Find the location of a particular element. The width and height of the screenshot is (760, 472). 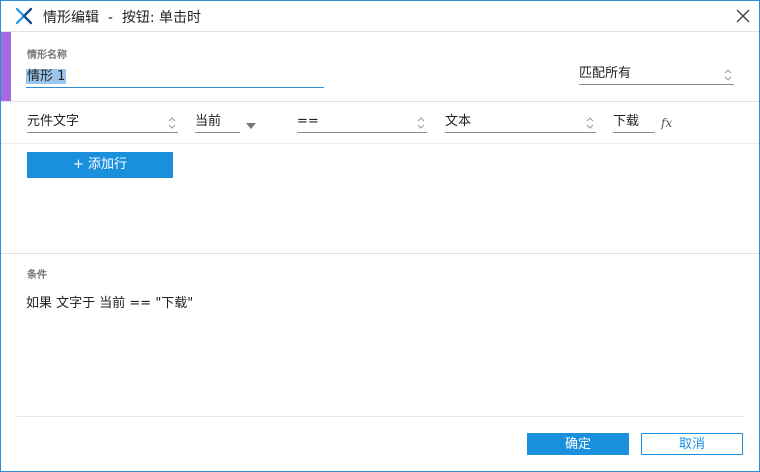

match-select: 匹配所有 is located at coordinates (656, 75).